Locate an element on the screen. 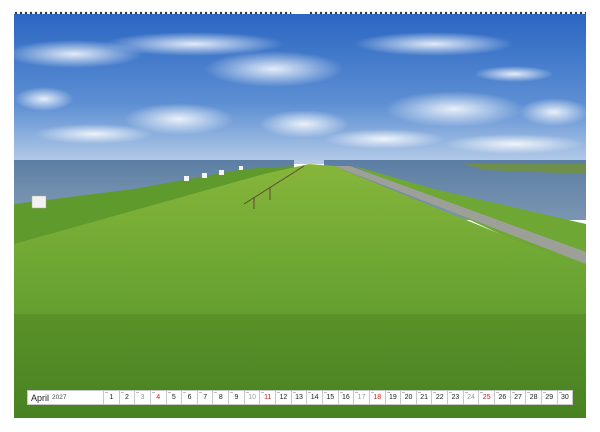 The width and height of the screenshot is (600, 432). day-cell: 25 is located at coordinates (487, 397).